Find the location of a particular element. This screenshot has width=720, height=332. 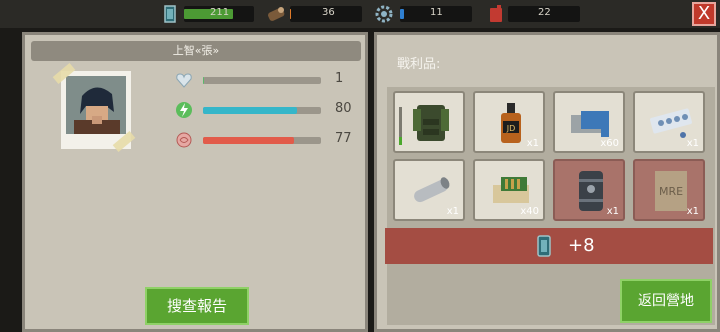

survivor-avatar is located at coordinates (96, 105).